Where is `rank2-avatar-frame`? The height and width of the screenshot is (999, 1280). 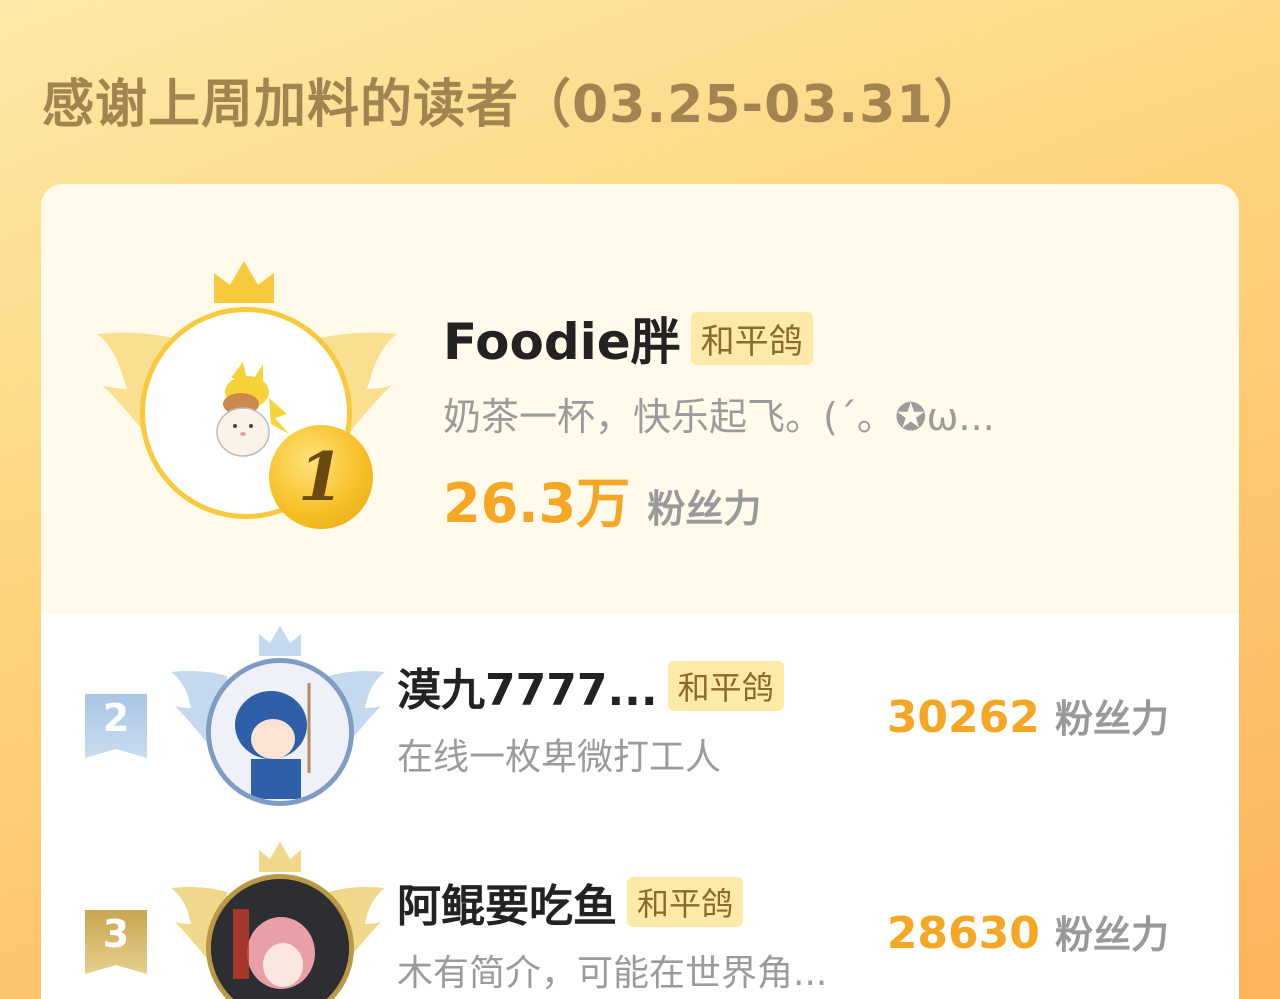
rank2-avatar-frame is located at coordinates (277, 724).